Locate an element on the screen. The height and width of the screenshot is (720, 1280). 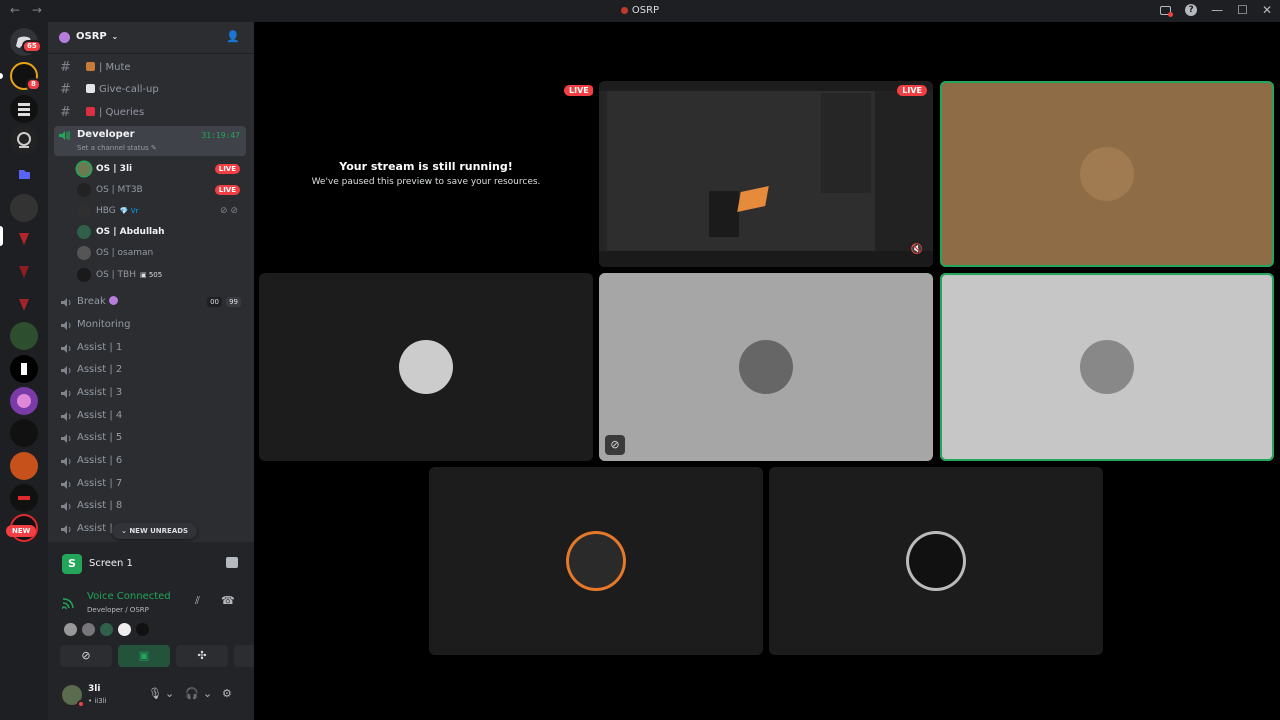
channel-status: Set a channel status ✎ is located at coordinates (117, 148).